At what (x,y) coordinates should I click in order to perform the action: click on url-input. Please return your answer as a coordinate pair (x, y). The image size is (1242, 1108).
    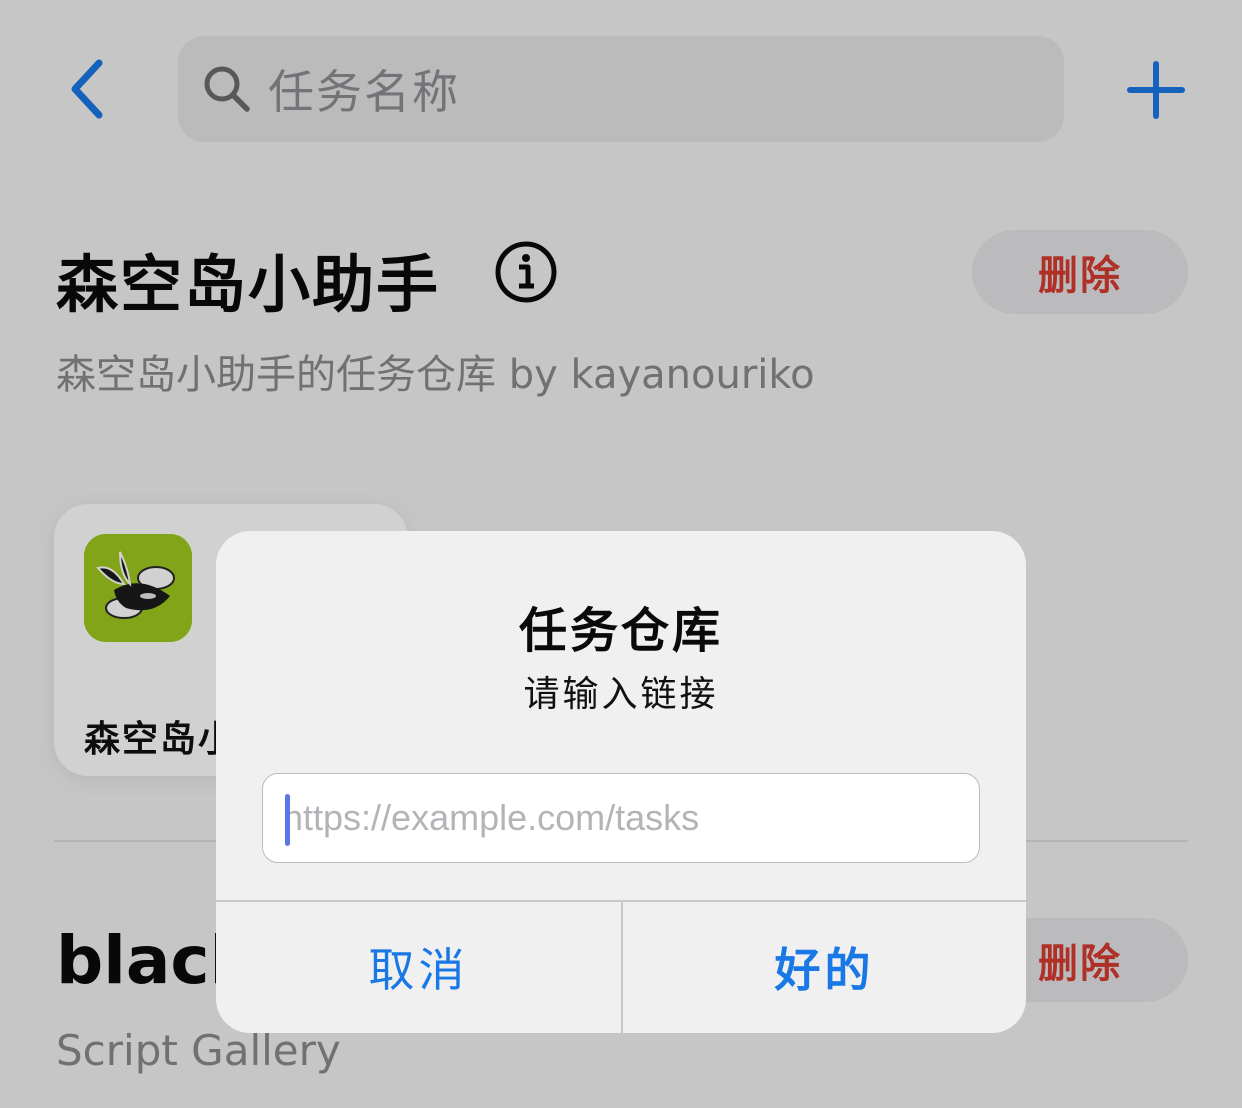
    Looking at the image, I should click on (623, 818).